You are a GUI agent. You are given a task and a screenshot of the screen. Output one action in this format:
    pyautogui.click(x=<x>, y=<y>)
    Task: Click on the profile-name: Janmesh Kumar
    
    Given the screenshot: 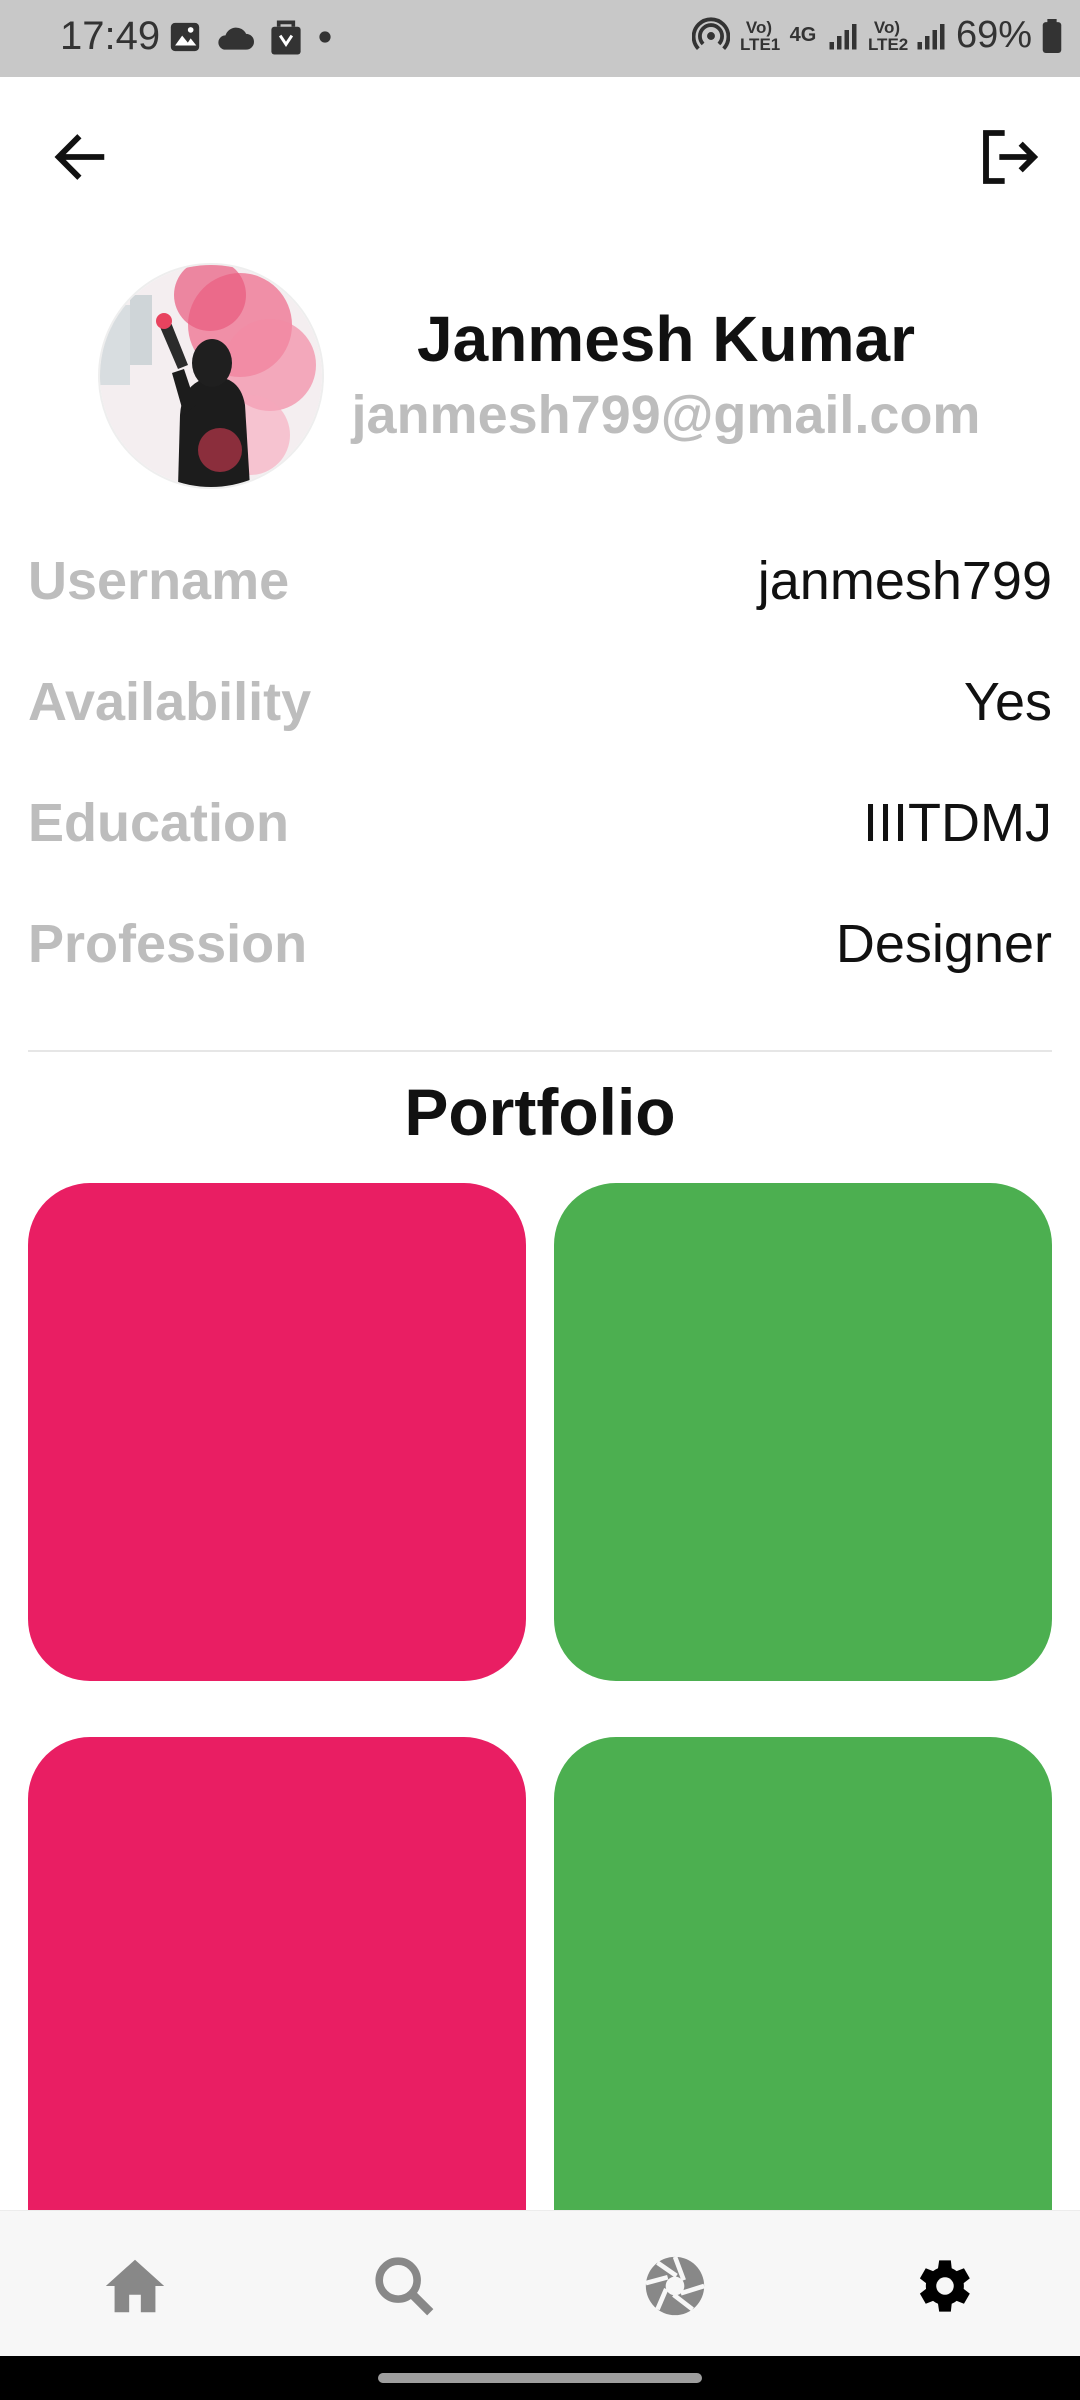 What is the action you would take?
    pyautogui.click(x=666, y=339)
    